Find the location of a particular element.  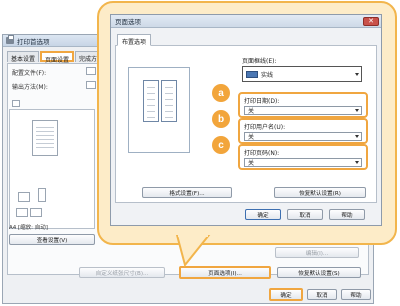

page-border-select: 实线 is located at coordinates (302, 74).